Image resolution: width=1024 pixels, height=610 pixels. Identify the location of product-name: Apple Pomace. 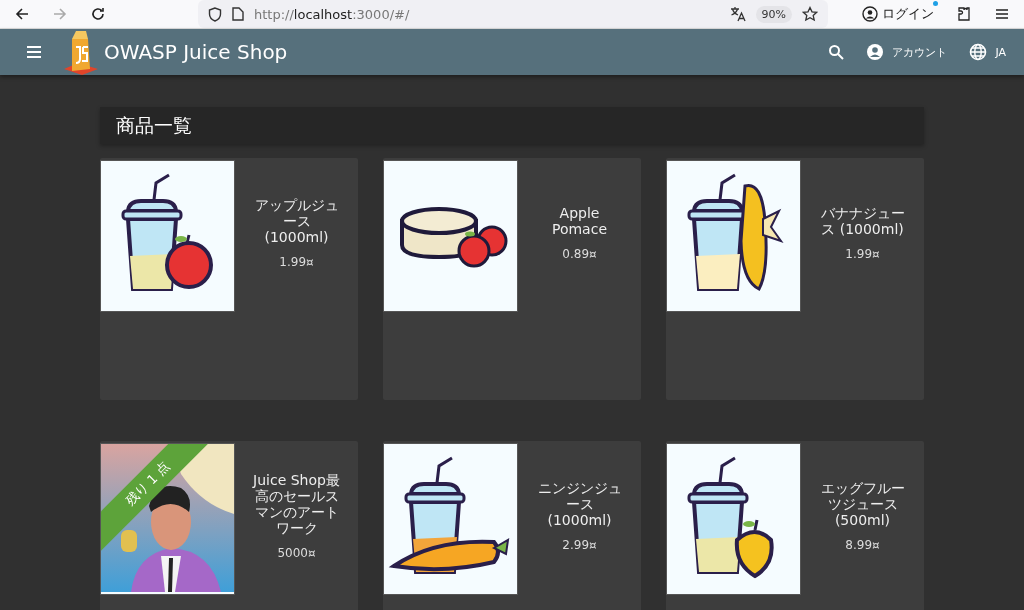
(579, 221).